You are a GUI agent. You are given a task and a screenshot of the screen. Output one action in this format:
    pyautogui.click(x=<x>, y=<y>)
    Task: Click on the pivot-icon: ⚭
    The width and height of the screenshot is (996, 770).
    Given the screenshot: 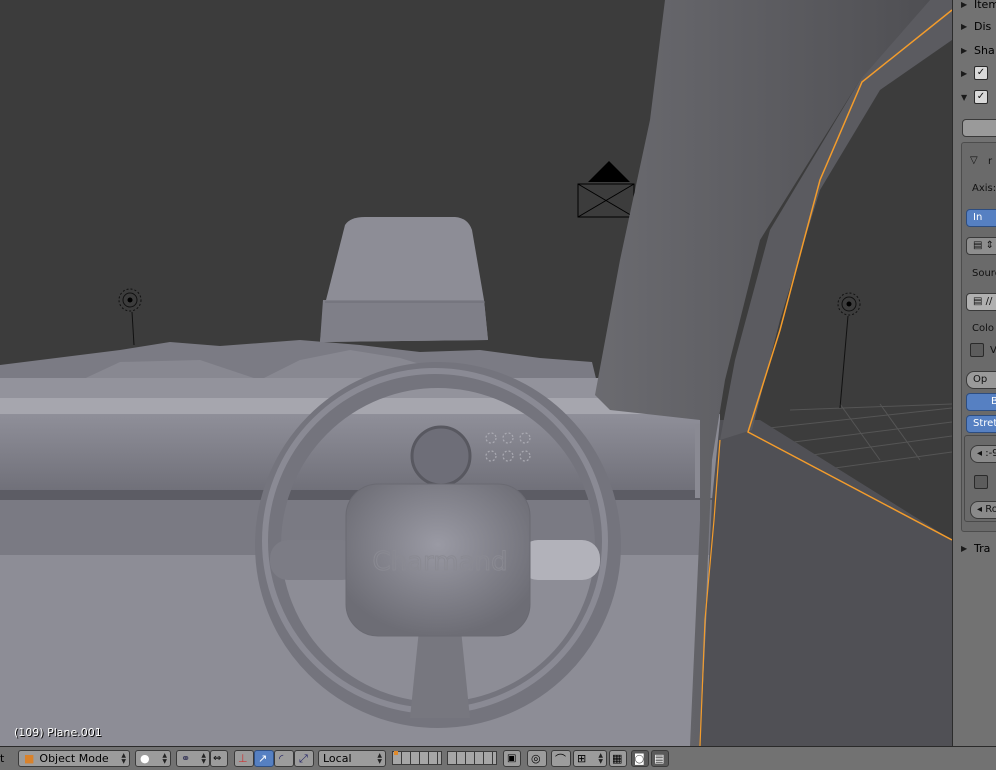 What is the action you would take?
    pyautogui.click(x=186, y=758)
    